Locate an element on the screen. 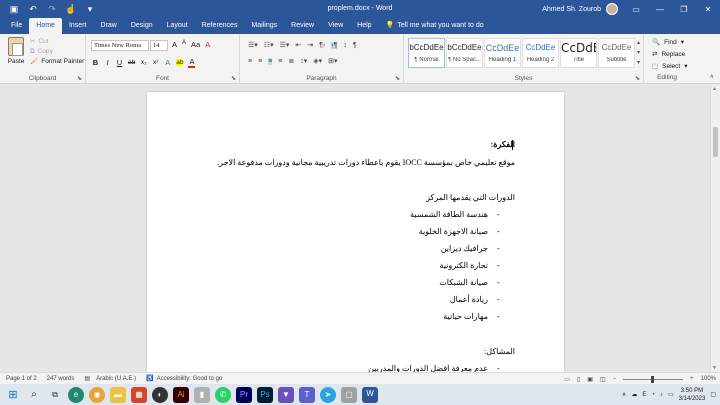 Image resolution: width=720 pixels, height=405 pixels. edge-browser-icon: e is located at coordinates (76, 394).